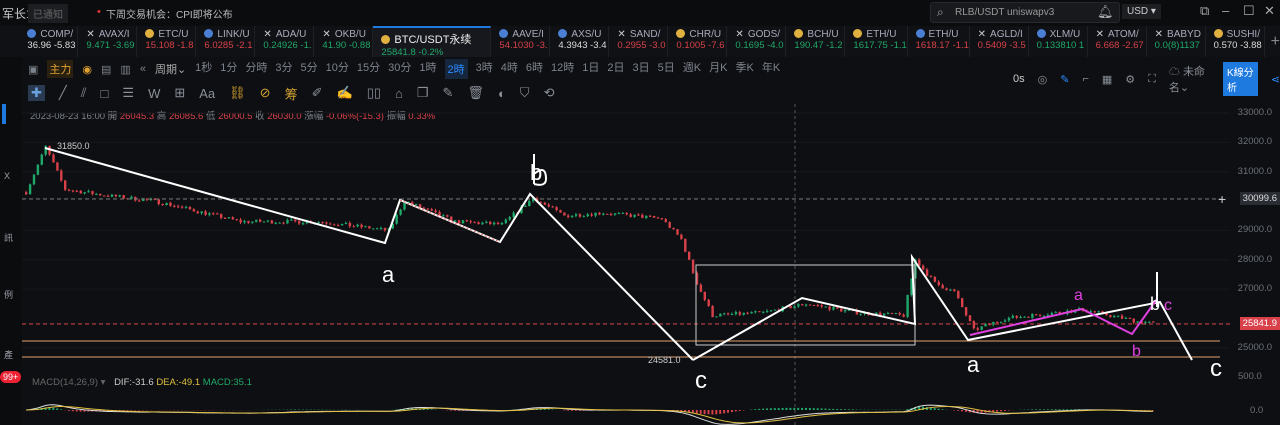 This screenshot has width=1280, height=425. I want to click on ticker-item: ✕ SAND/0.2955 -3.0, so click(639, 41).